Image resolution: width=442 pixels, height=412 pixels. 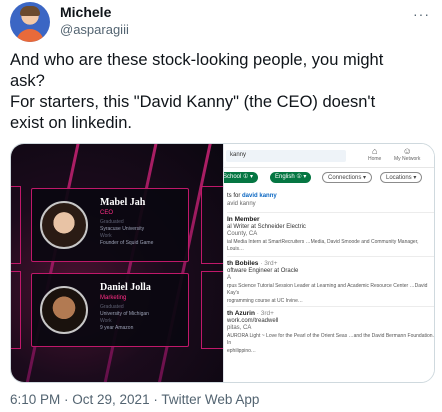 I want to click on search-input: kanny, so click(x=286, y=156).